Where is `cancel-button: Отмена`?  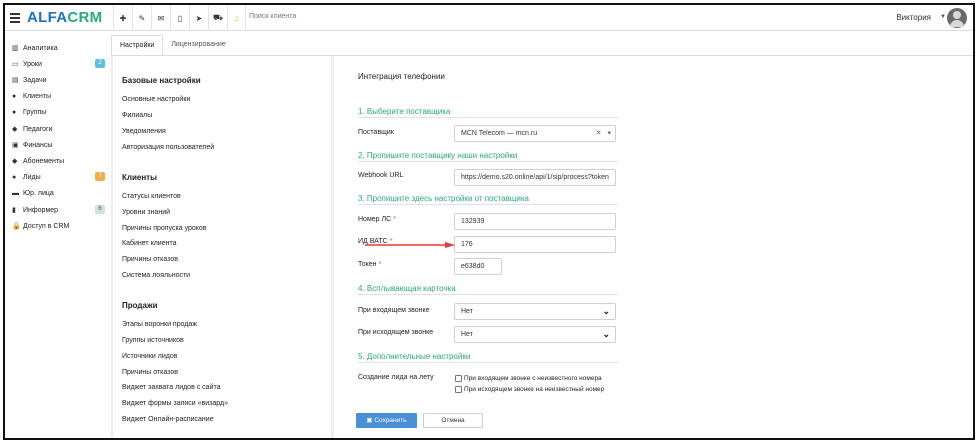 cancel-button: Отмена is located at coordinates (453, 420).